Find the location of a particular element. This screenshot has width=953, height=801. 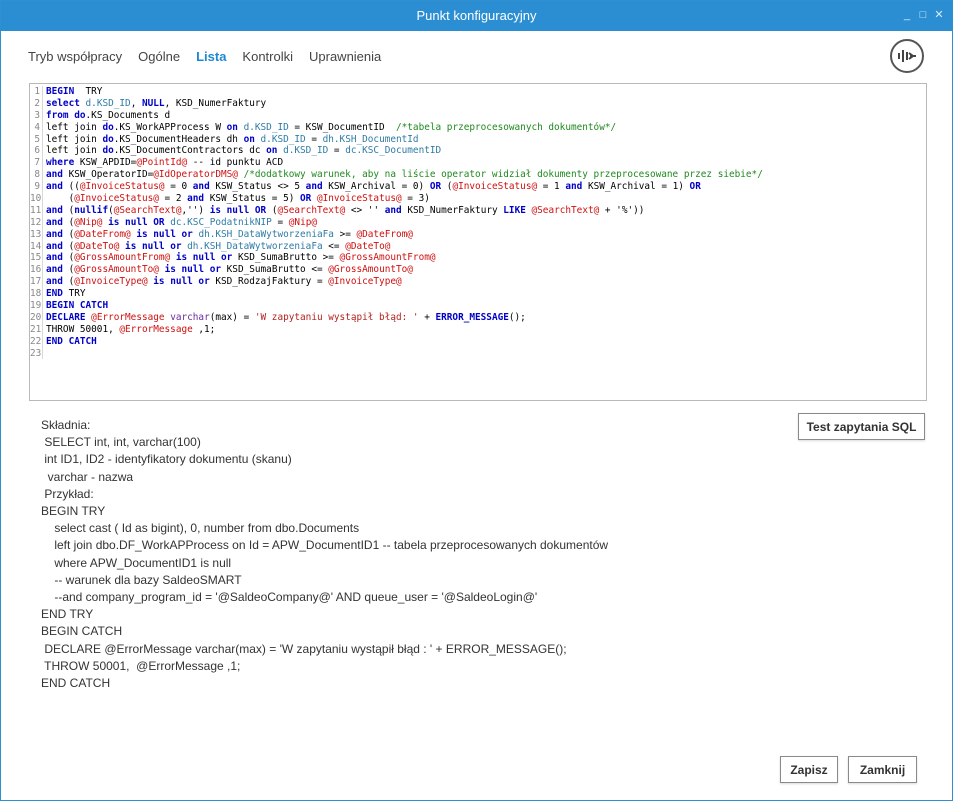

tab-ogolne: Ogólne is located at coordinates (159, 56).